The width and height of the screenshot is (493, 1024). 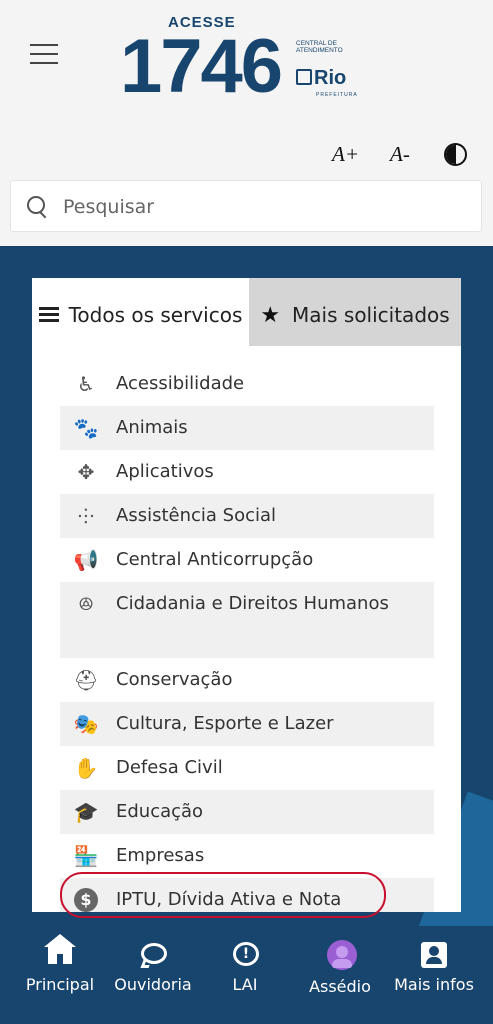 I want to click on logo-rio: Rio, so click(x=321, y=78).